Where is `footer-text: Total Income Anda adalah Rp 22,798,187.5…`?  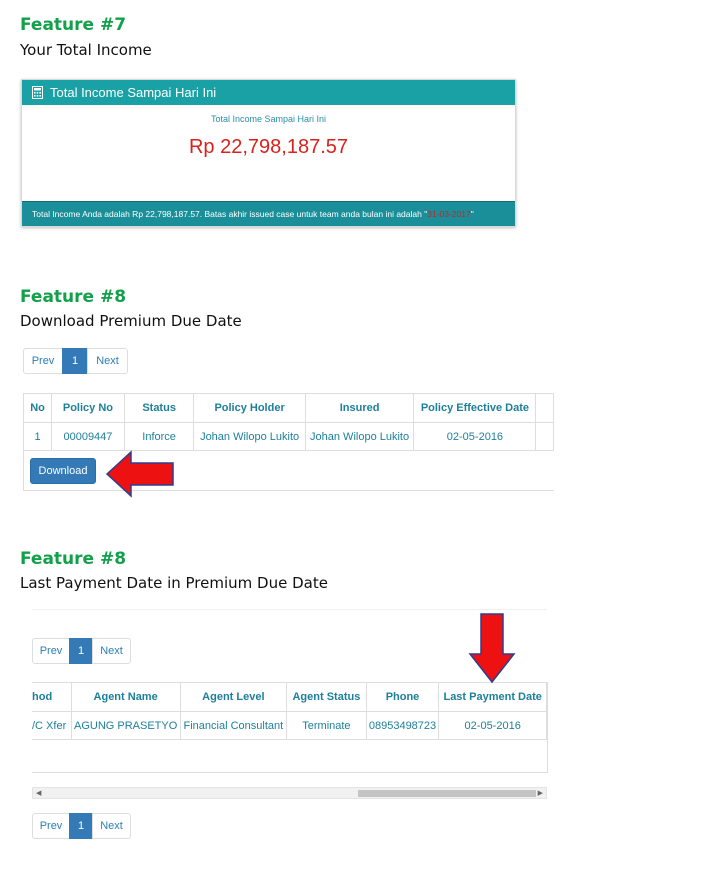 footer-text: Total Income Anda adalah Rp 22,798,187.5… is located at coordinates (230, 214).